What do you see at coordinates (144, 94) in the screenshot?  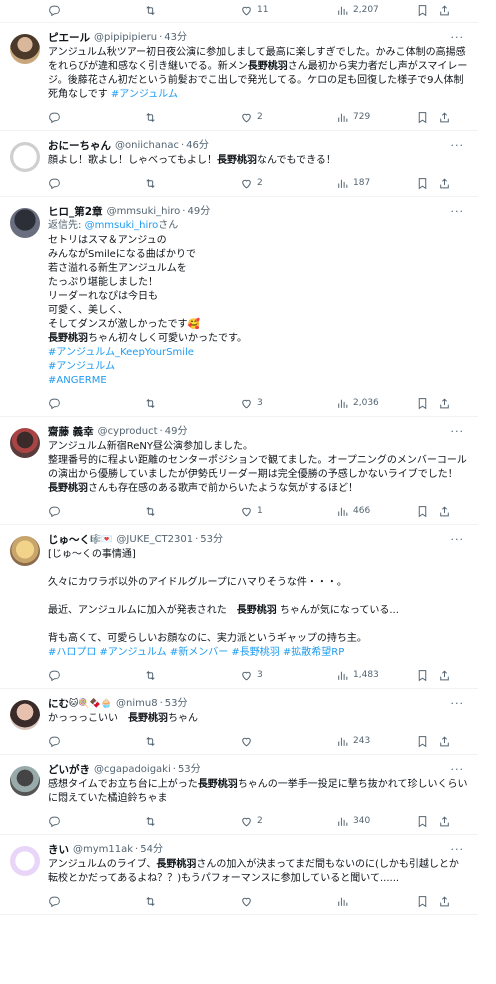 I see `hashtag-link: #アンジュルム` at bounding box center [144, 94].